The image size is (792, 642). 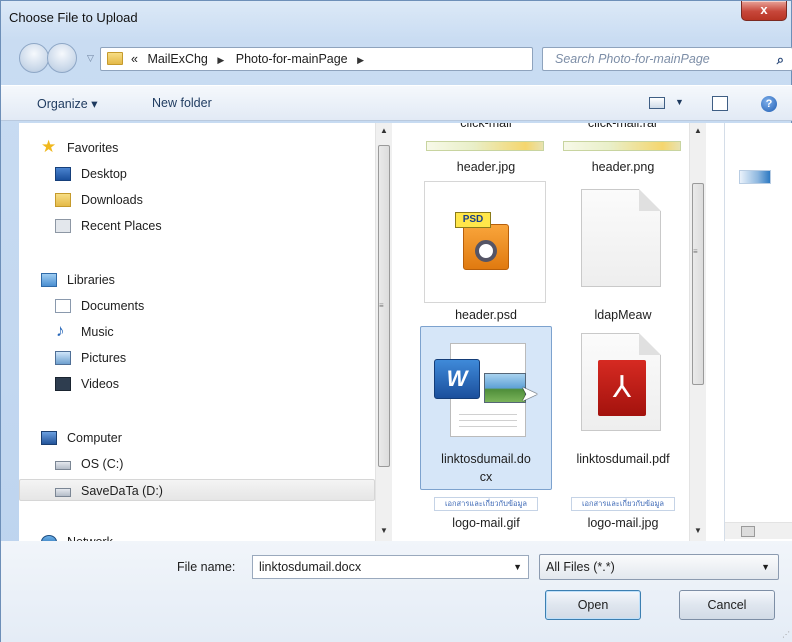 What do you see at coordinates (758, 530) in the screenshot?
I see `preview-hscrollbar` at bounding box center [758, 530].